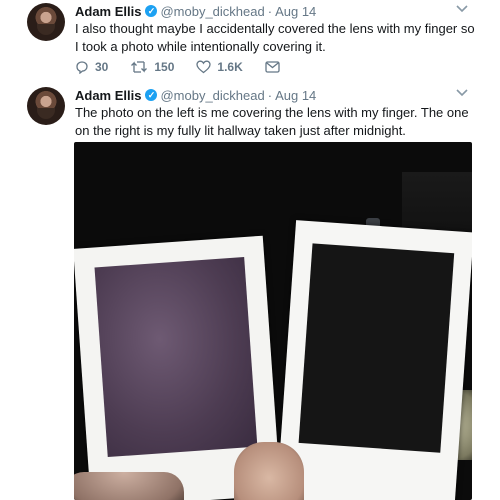 The image size is (500, 500). Describe the element at coordinates (91, 67) in the screenshot. I see `reply-button: 30` at that location.